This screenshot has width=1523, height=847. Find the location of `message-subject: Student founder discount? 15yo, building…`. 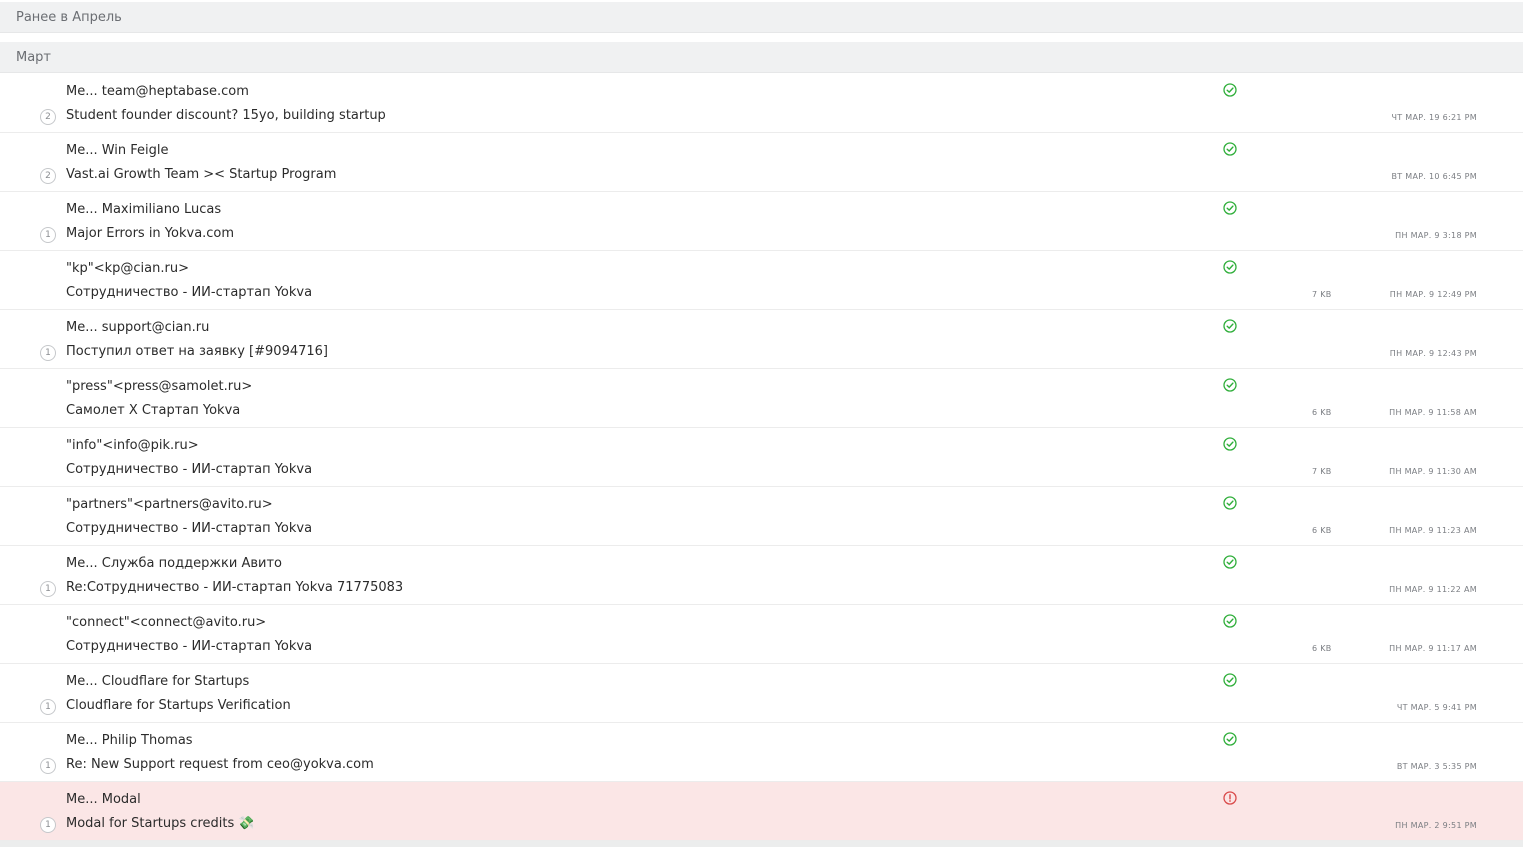

message-subject: Student founder discount? 15yo, building… is located at coordinates (226, 115).